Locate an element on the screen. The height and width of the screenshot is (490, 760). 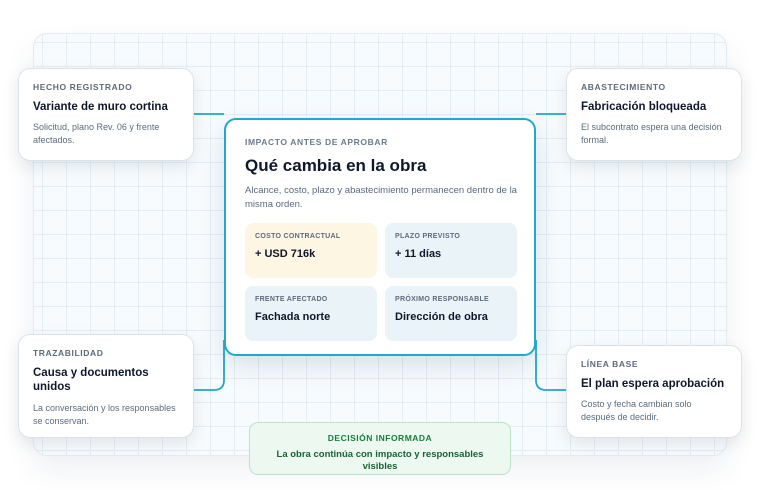
tile-value: Fachada norte is located at coordinates (293, 317).